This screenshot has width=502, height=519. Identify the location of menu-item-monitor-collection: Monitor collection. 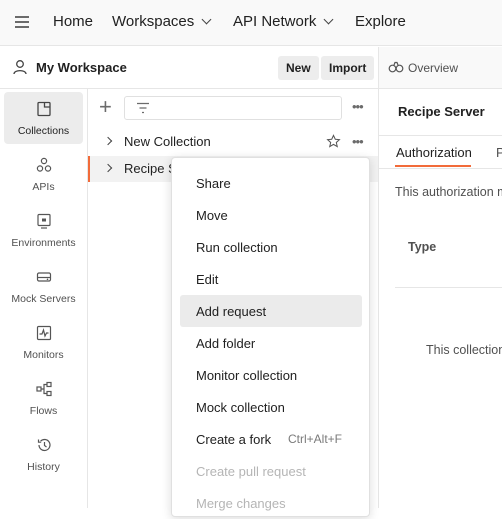
(271, 375).